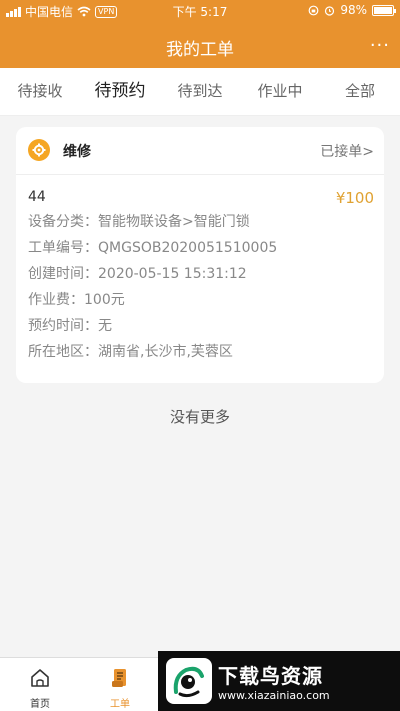  I want to click on tab-pending-arrival: 待到达, so click(200, 91).